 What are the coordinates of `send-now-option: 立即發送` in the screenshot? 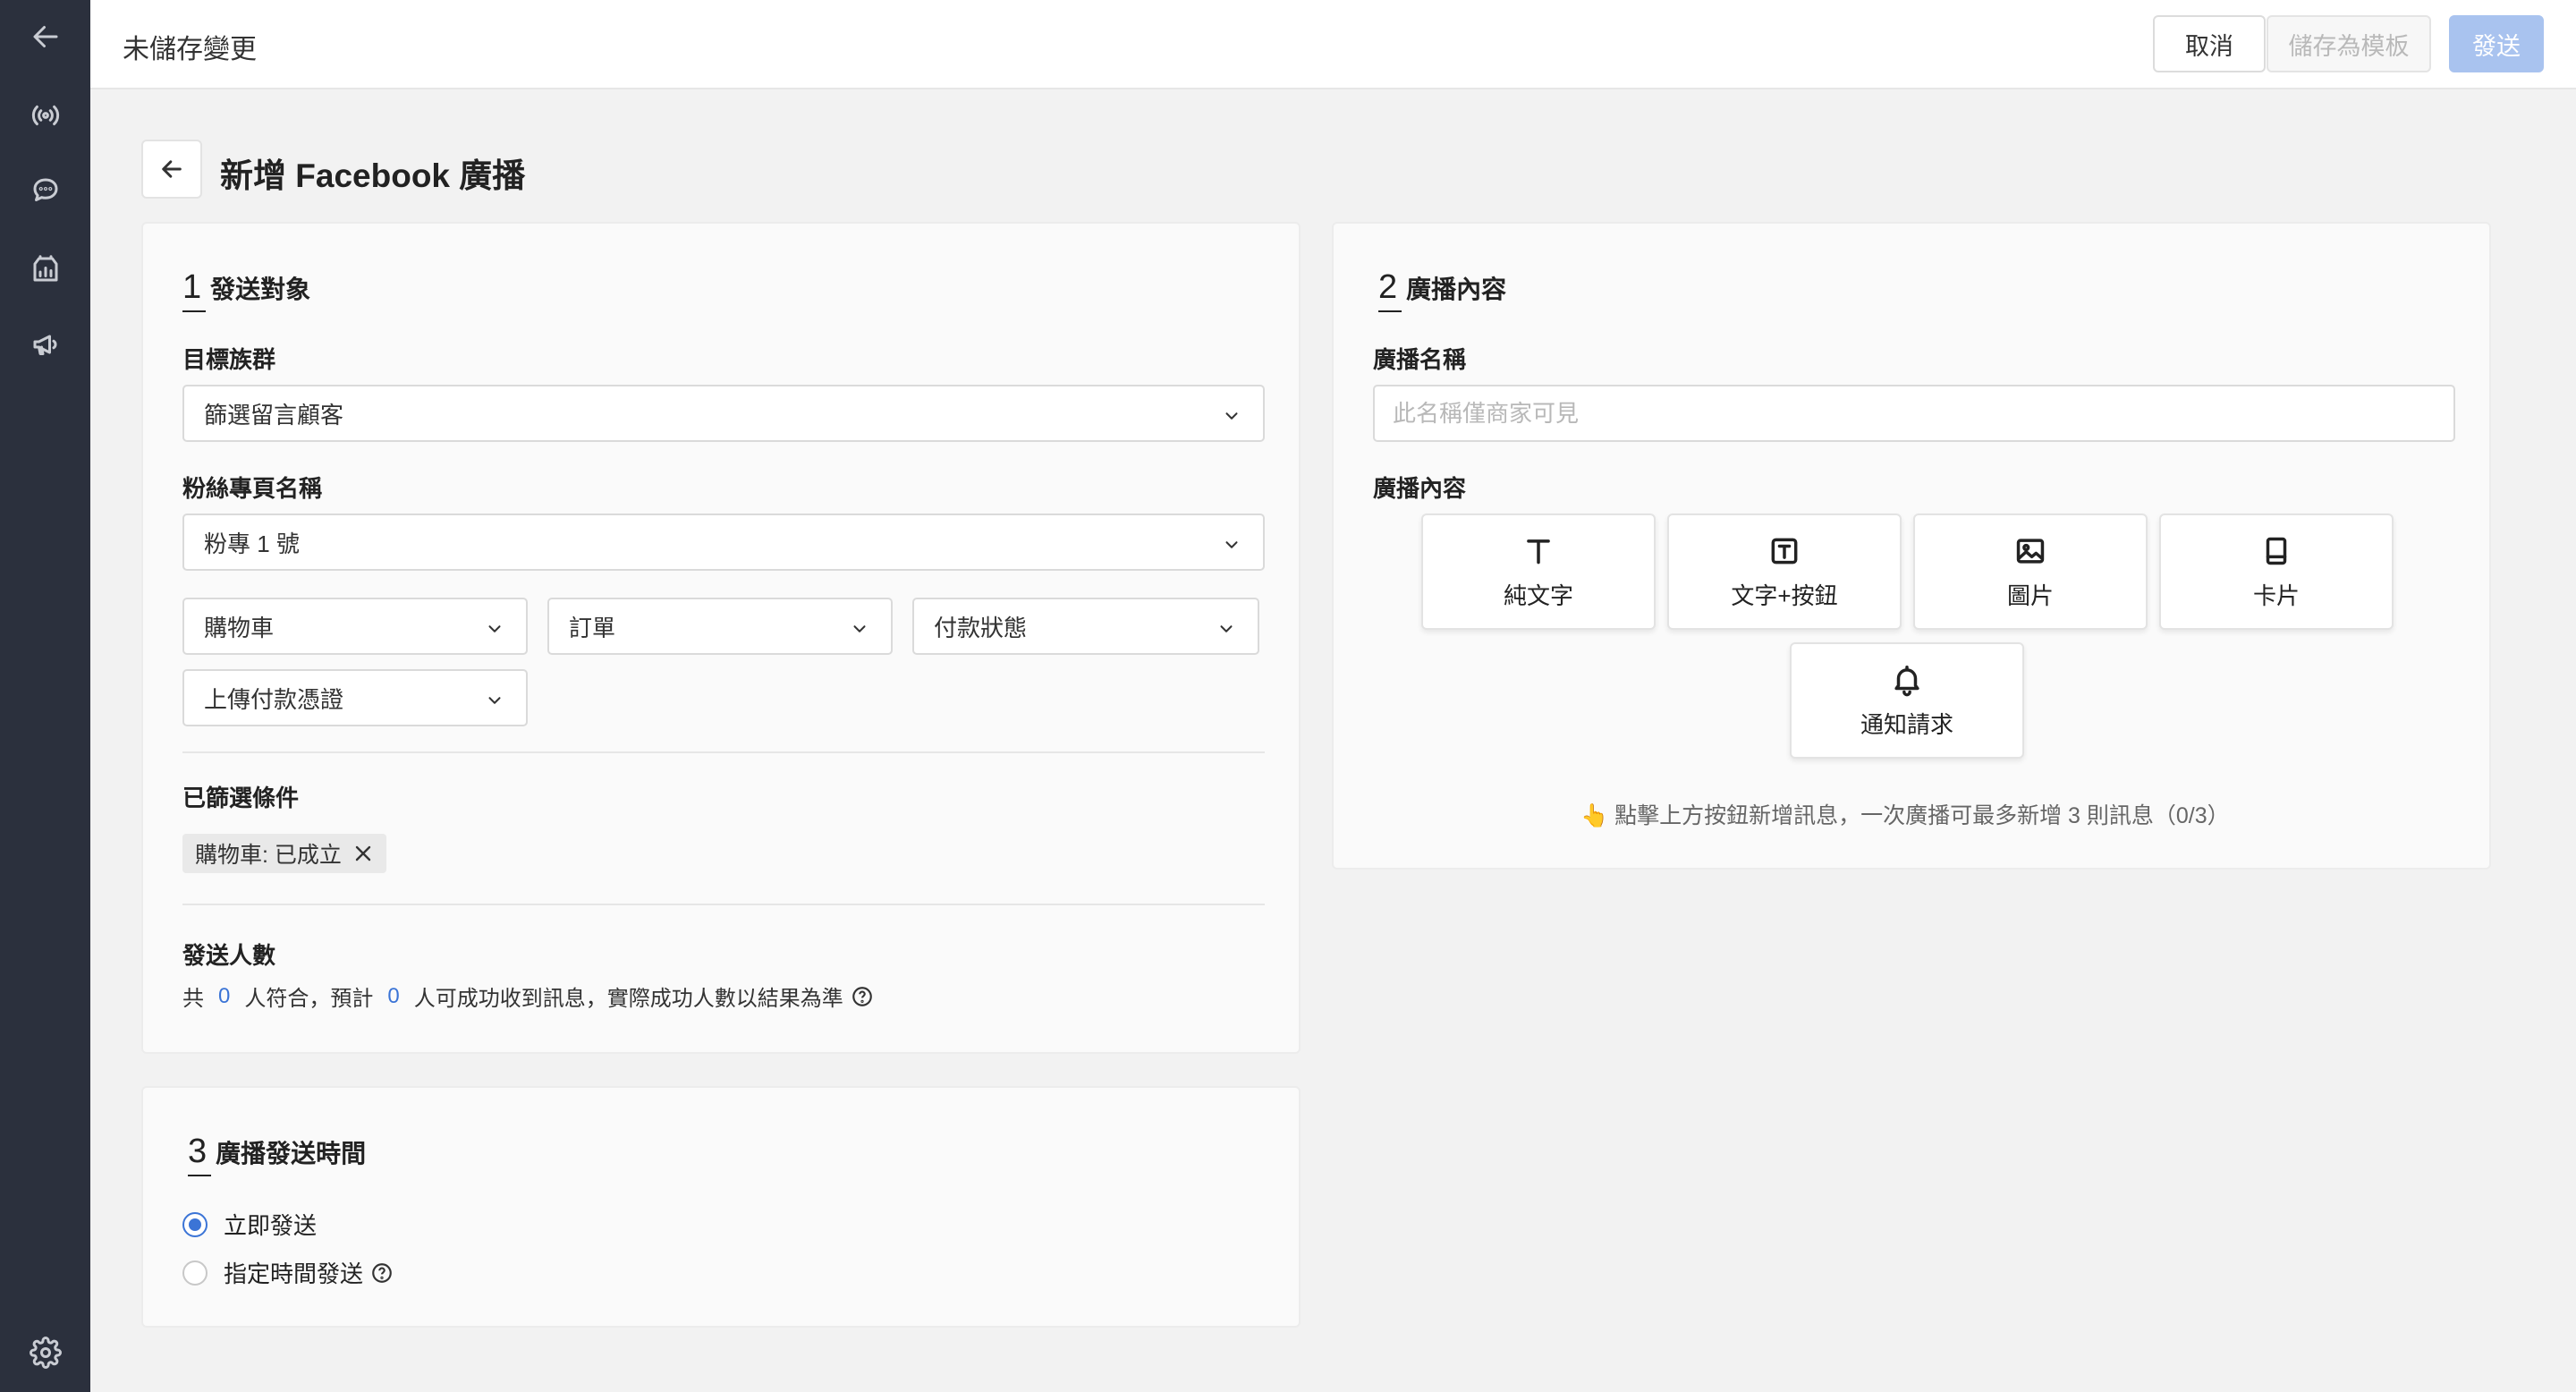 It's located at (249, 1224).